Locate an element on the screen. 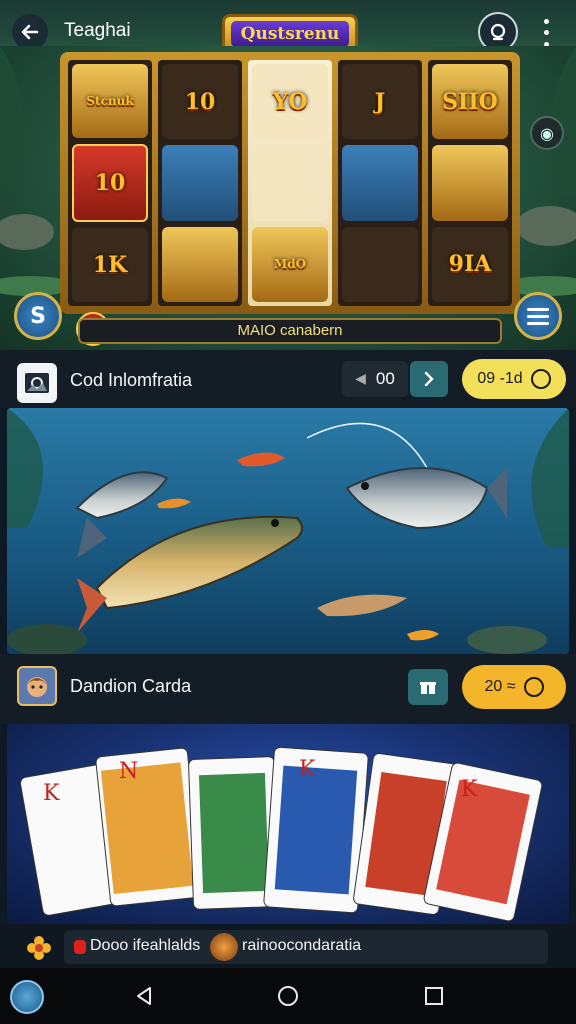 This screenshot has width=576, height=1024. price-button: 09 -1d is located at coordinates (514, 379).